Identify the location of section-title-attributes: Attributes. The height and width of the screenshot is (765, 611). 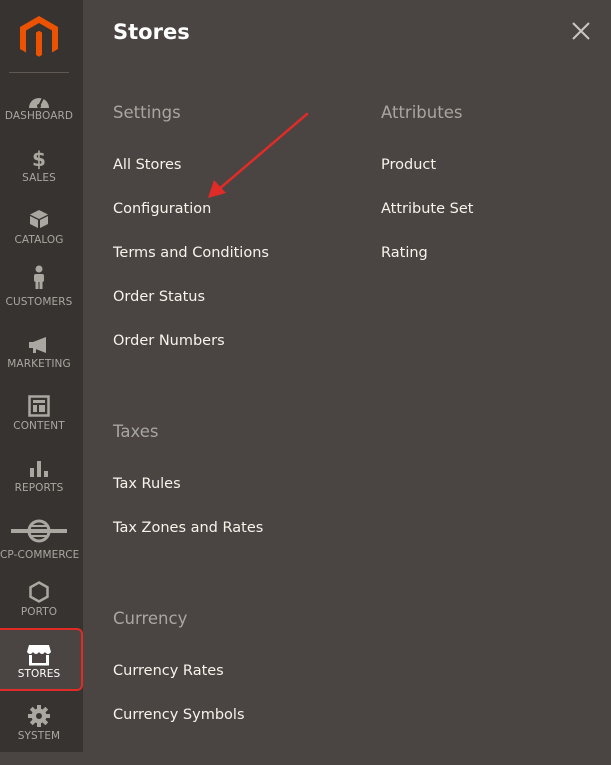
(422, 112).